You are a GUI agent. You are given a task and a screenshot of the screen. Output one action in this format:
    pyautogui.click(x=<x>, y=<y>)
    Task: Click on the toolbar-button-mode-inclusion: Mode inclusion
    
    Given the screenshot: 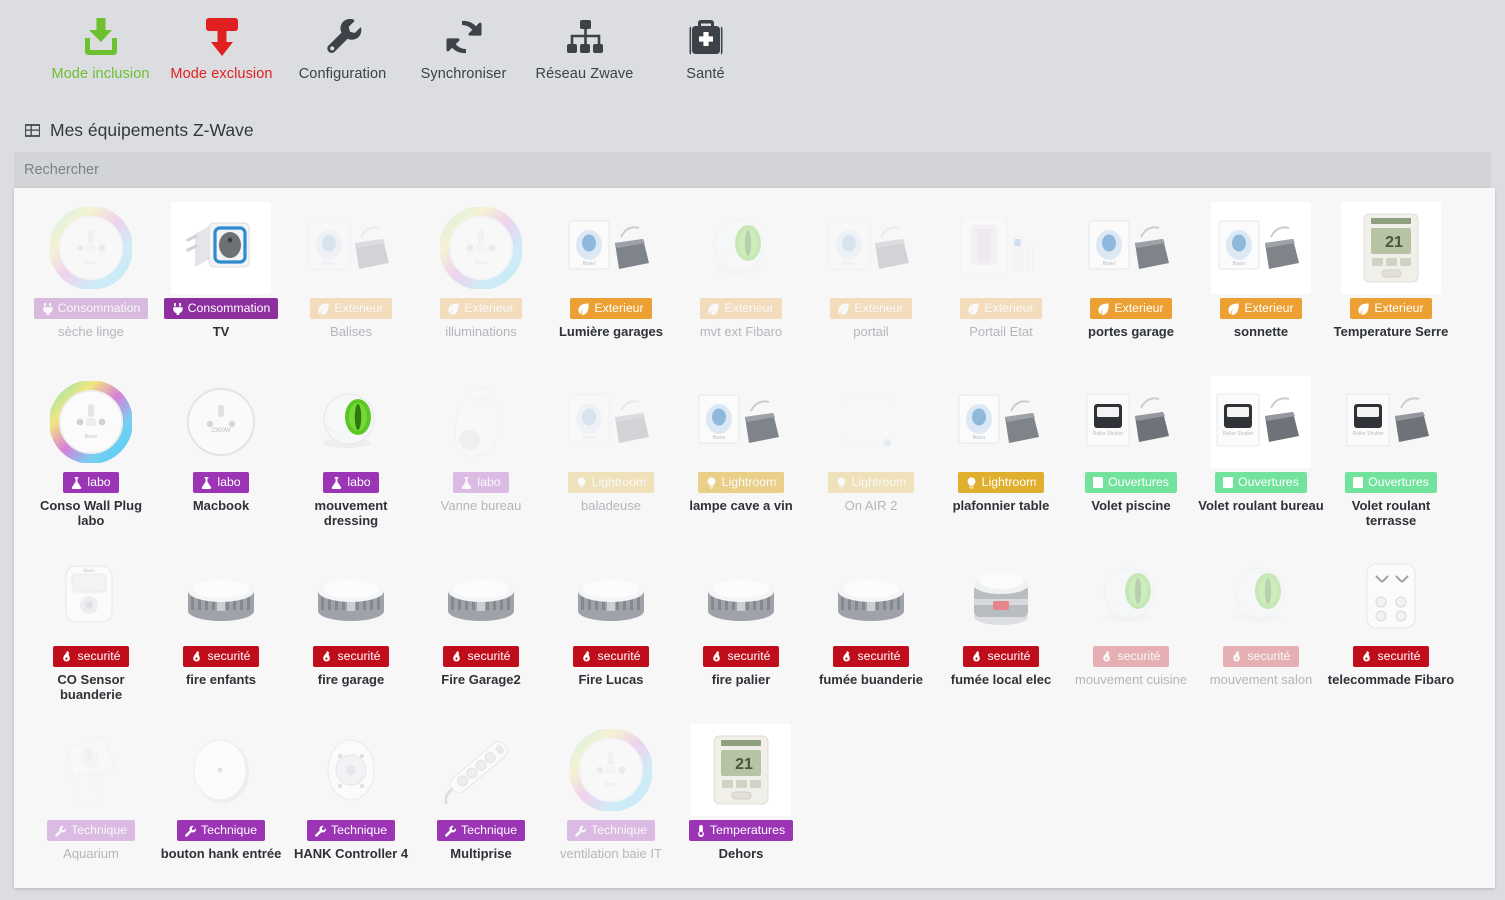 What is the action you would take?
    pyautogui.click(x=100, y=45)
    